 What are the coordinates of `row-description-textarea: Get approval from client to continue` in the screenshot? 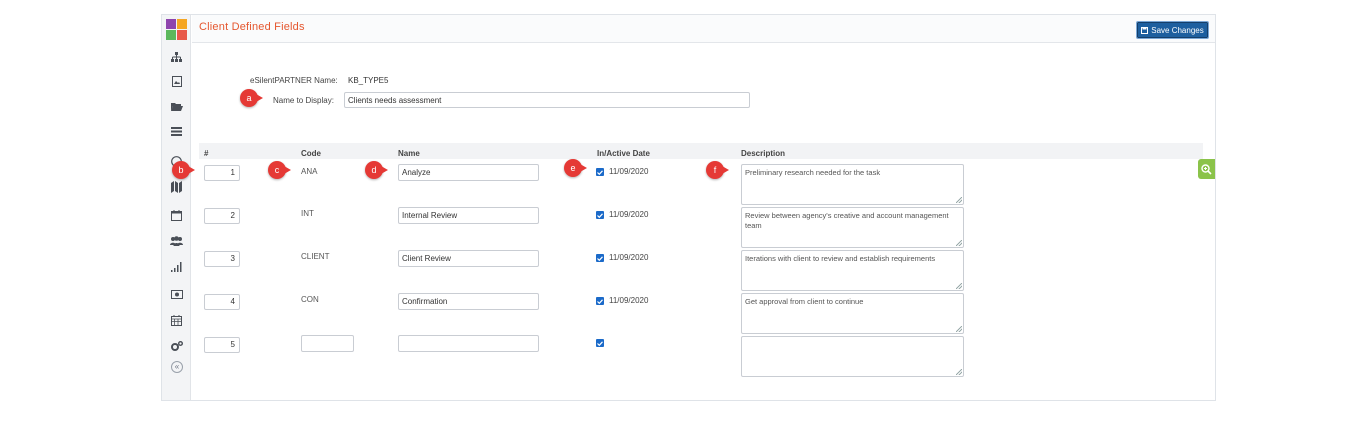 It's located at (852, 313).